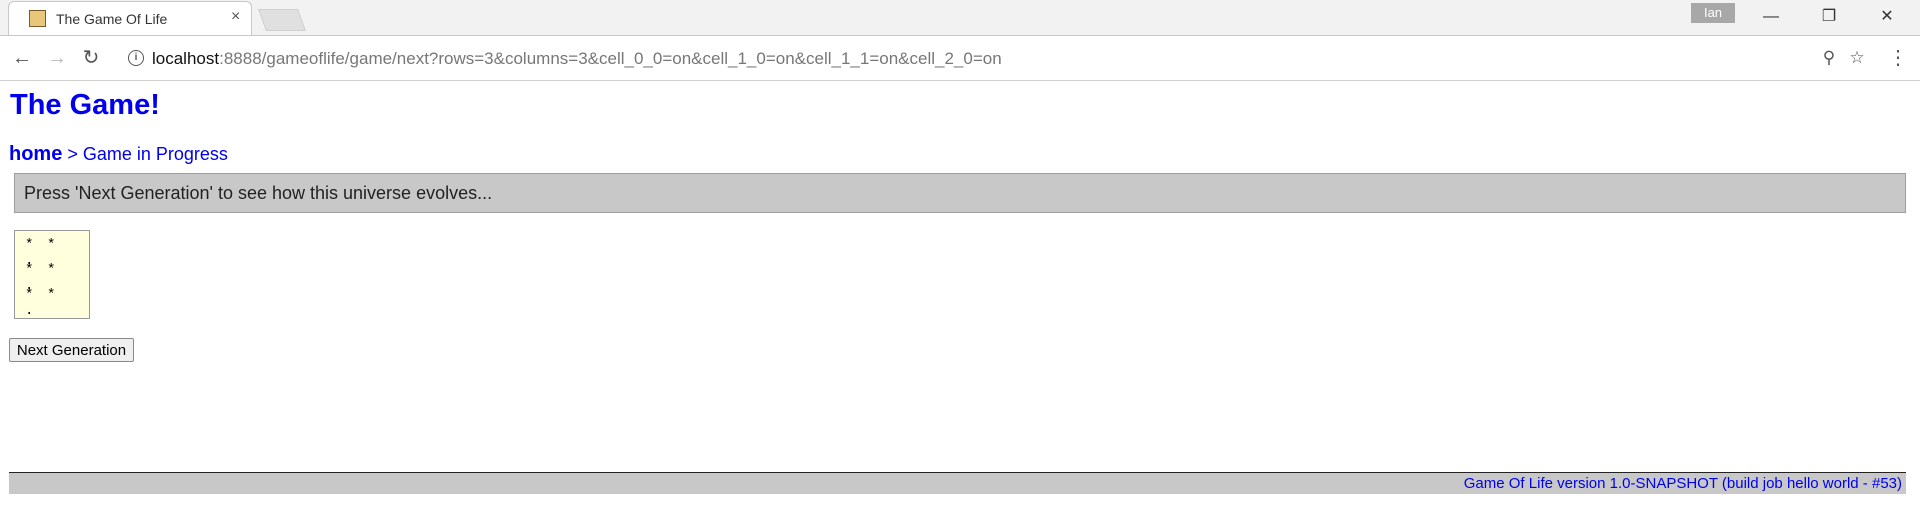  I want to click on breadcrumb: home > Game in Progress, so click(118, 154).